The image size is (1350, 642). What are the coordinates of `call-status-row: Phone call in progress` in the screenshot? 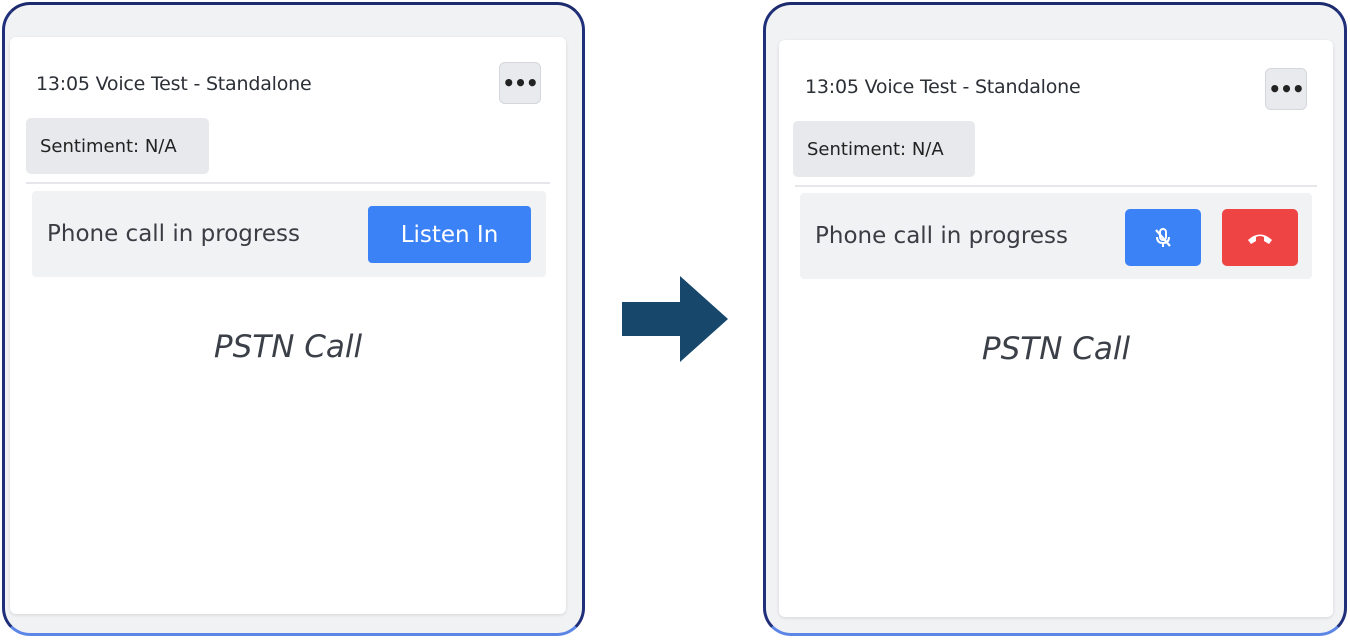 It's located at (1056, 236).